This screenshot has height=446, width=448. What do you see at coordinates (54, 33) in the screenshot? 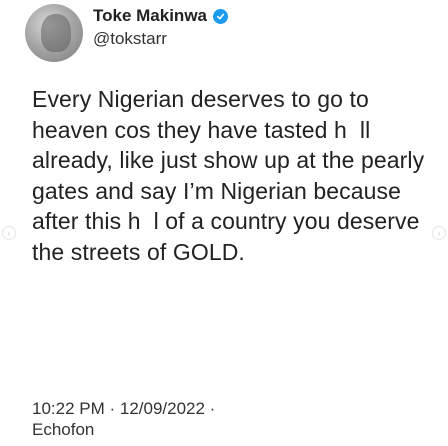
I see `avatar` at bounding box center [54, 33].